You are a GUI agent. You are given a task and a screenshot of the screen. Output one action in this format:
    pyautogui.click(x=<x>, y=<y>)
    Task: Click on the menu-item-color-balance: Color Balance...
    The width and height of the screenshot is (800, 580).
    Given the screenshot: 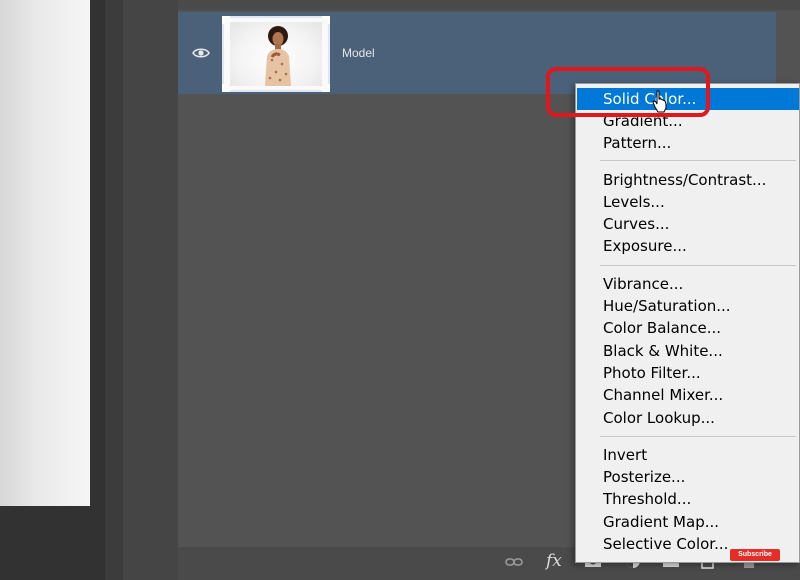 What is the action you would take?
    pyautogui.click(x=688, y=328)
    